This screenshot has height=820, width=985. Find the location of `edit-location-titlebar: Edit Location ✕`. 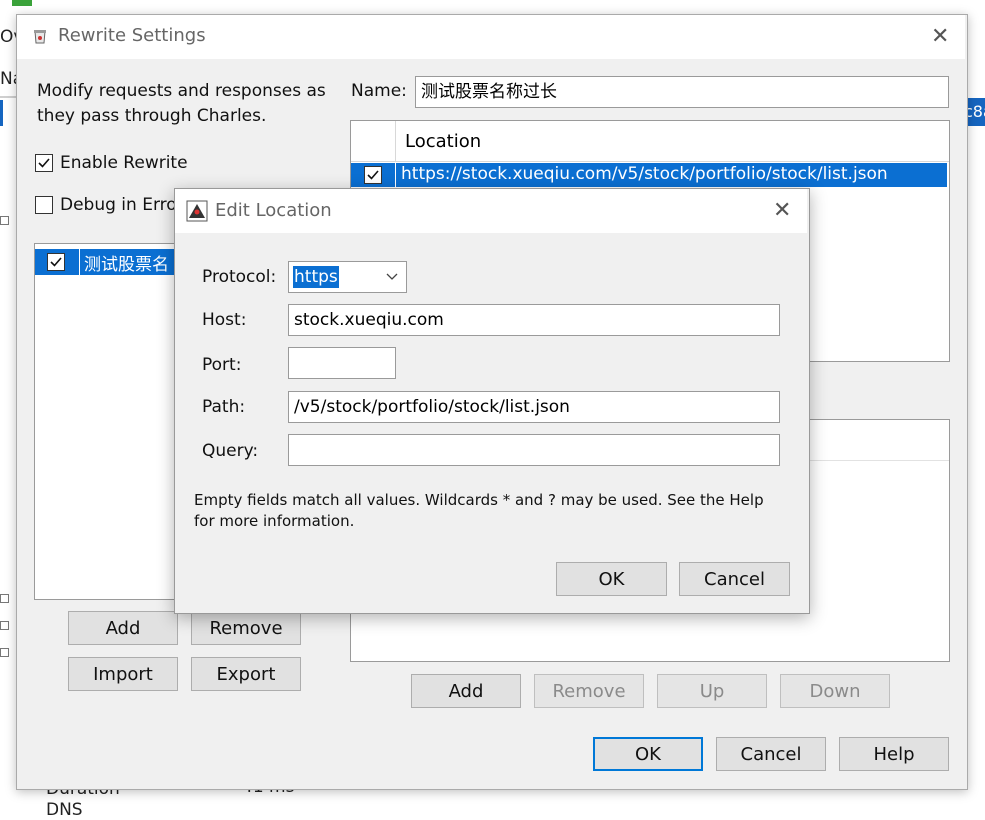

edit-location-titlebar: Edit Location ✕ is located at coordinates (491, 211).